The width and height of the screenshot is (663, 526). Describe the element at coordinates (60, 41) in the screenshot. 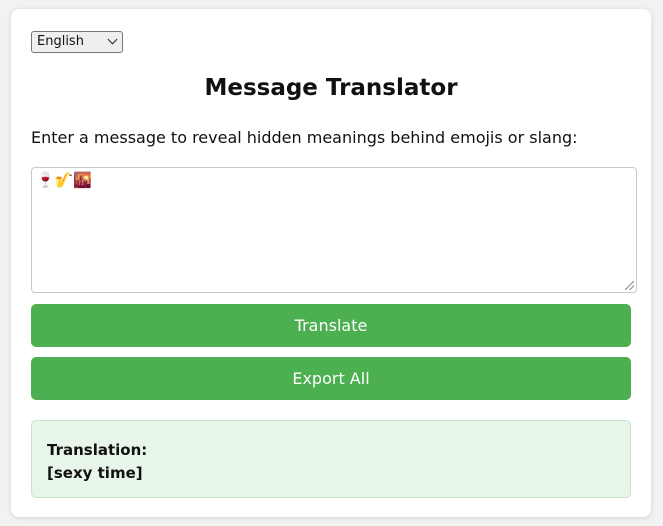

I see `language-select-value: English` at that location.